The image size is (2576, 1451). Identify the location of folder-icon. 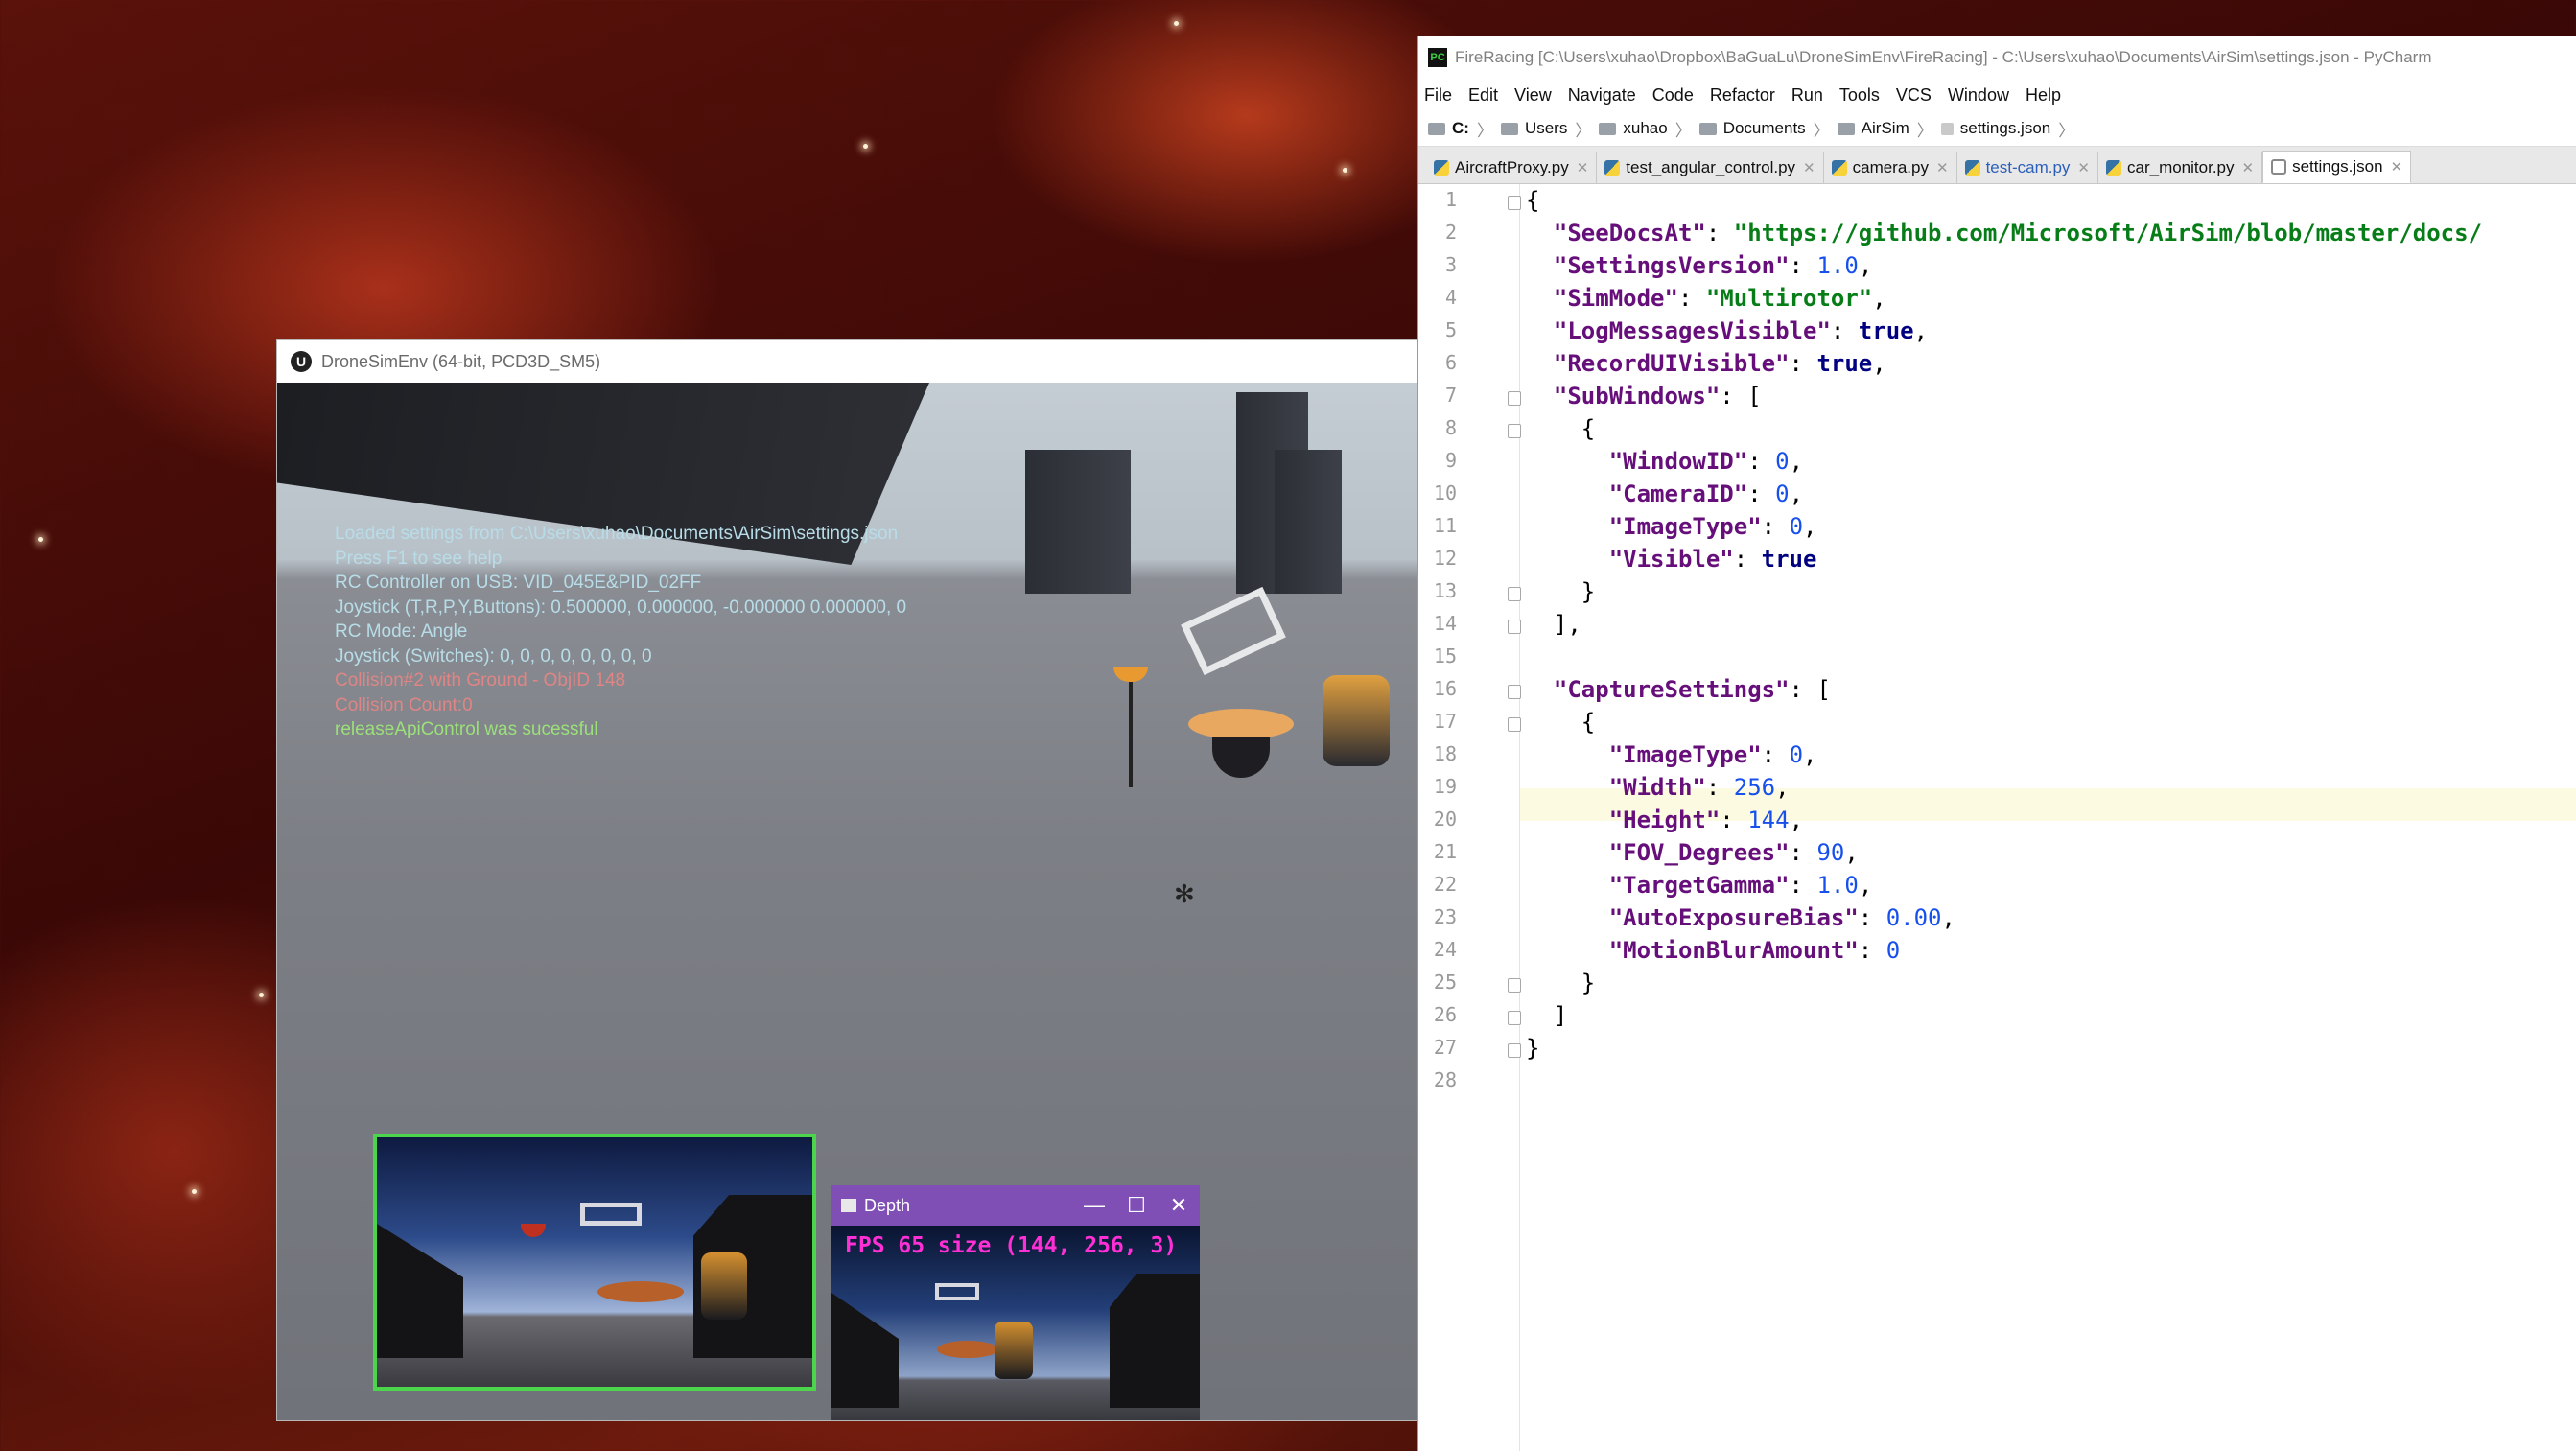
(1846, 128).